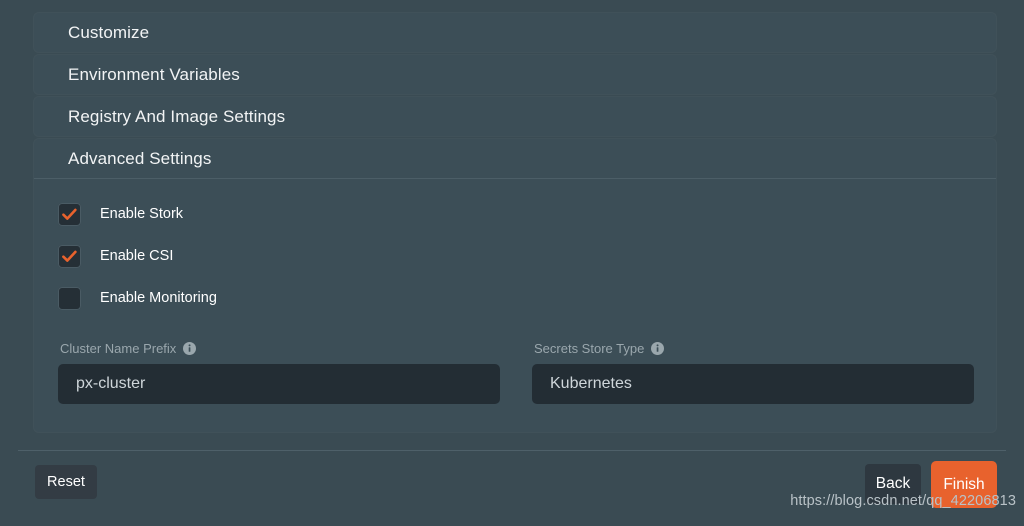 The height and width of the screenshot is (526, 1024). Describe the element at coordinates (754, 348) in the screenshot. I see `field-label-wrapper: Secrets Store Type` at that location.